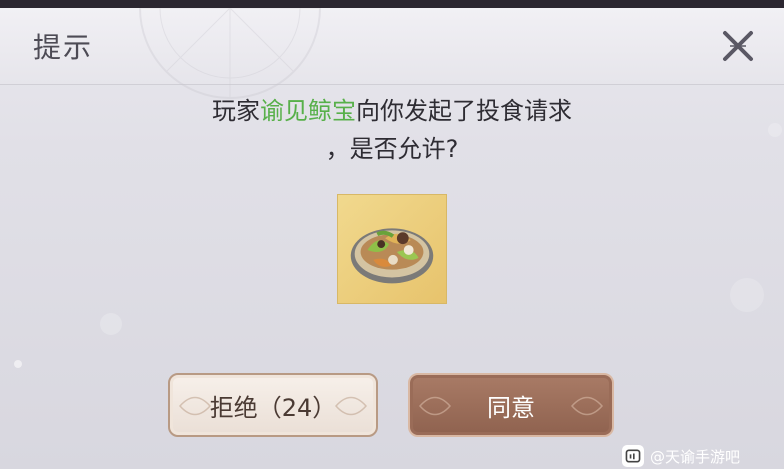 The image size is (784, 469). What do you see at coordinates (273, 407) in the screenshot?
I see `reject-button-label: 拒绝（24）` at bounding box center [273, 407].